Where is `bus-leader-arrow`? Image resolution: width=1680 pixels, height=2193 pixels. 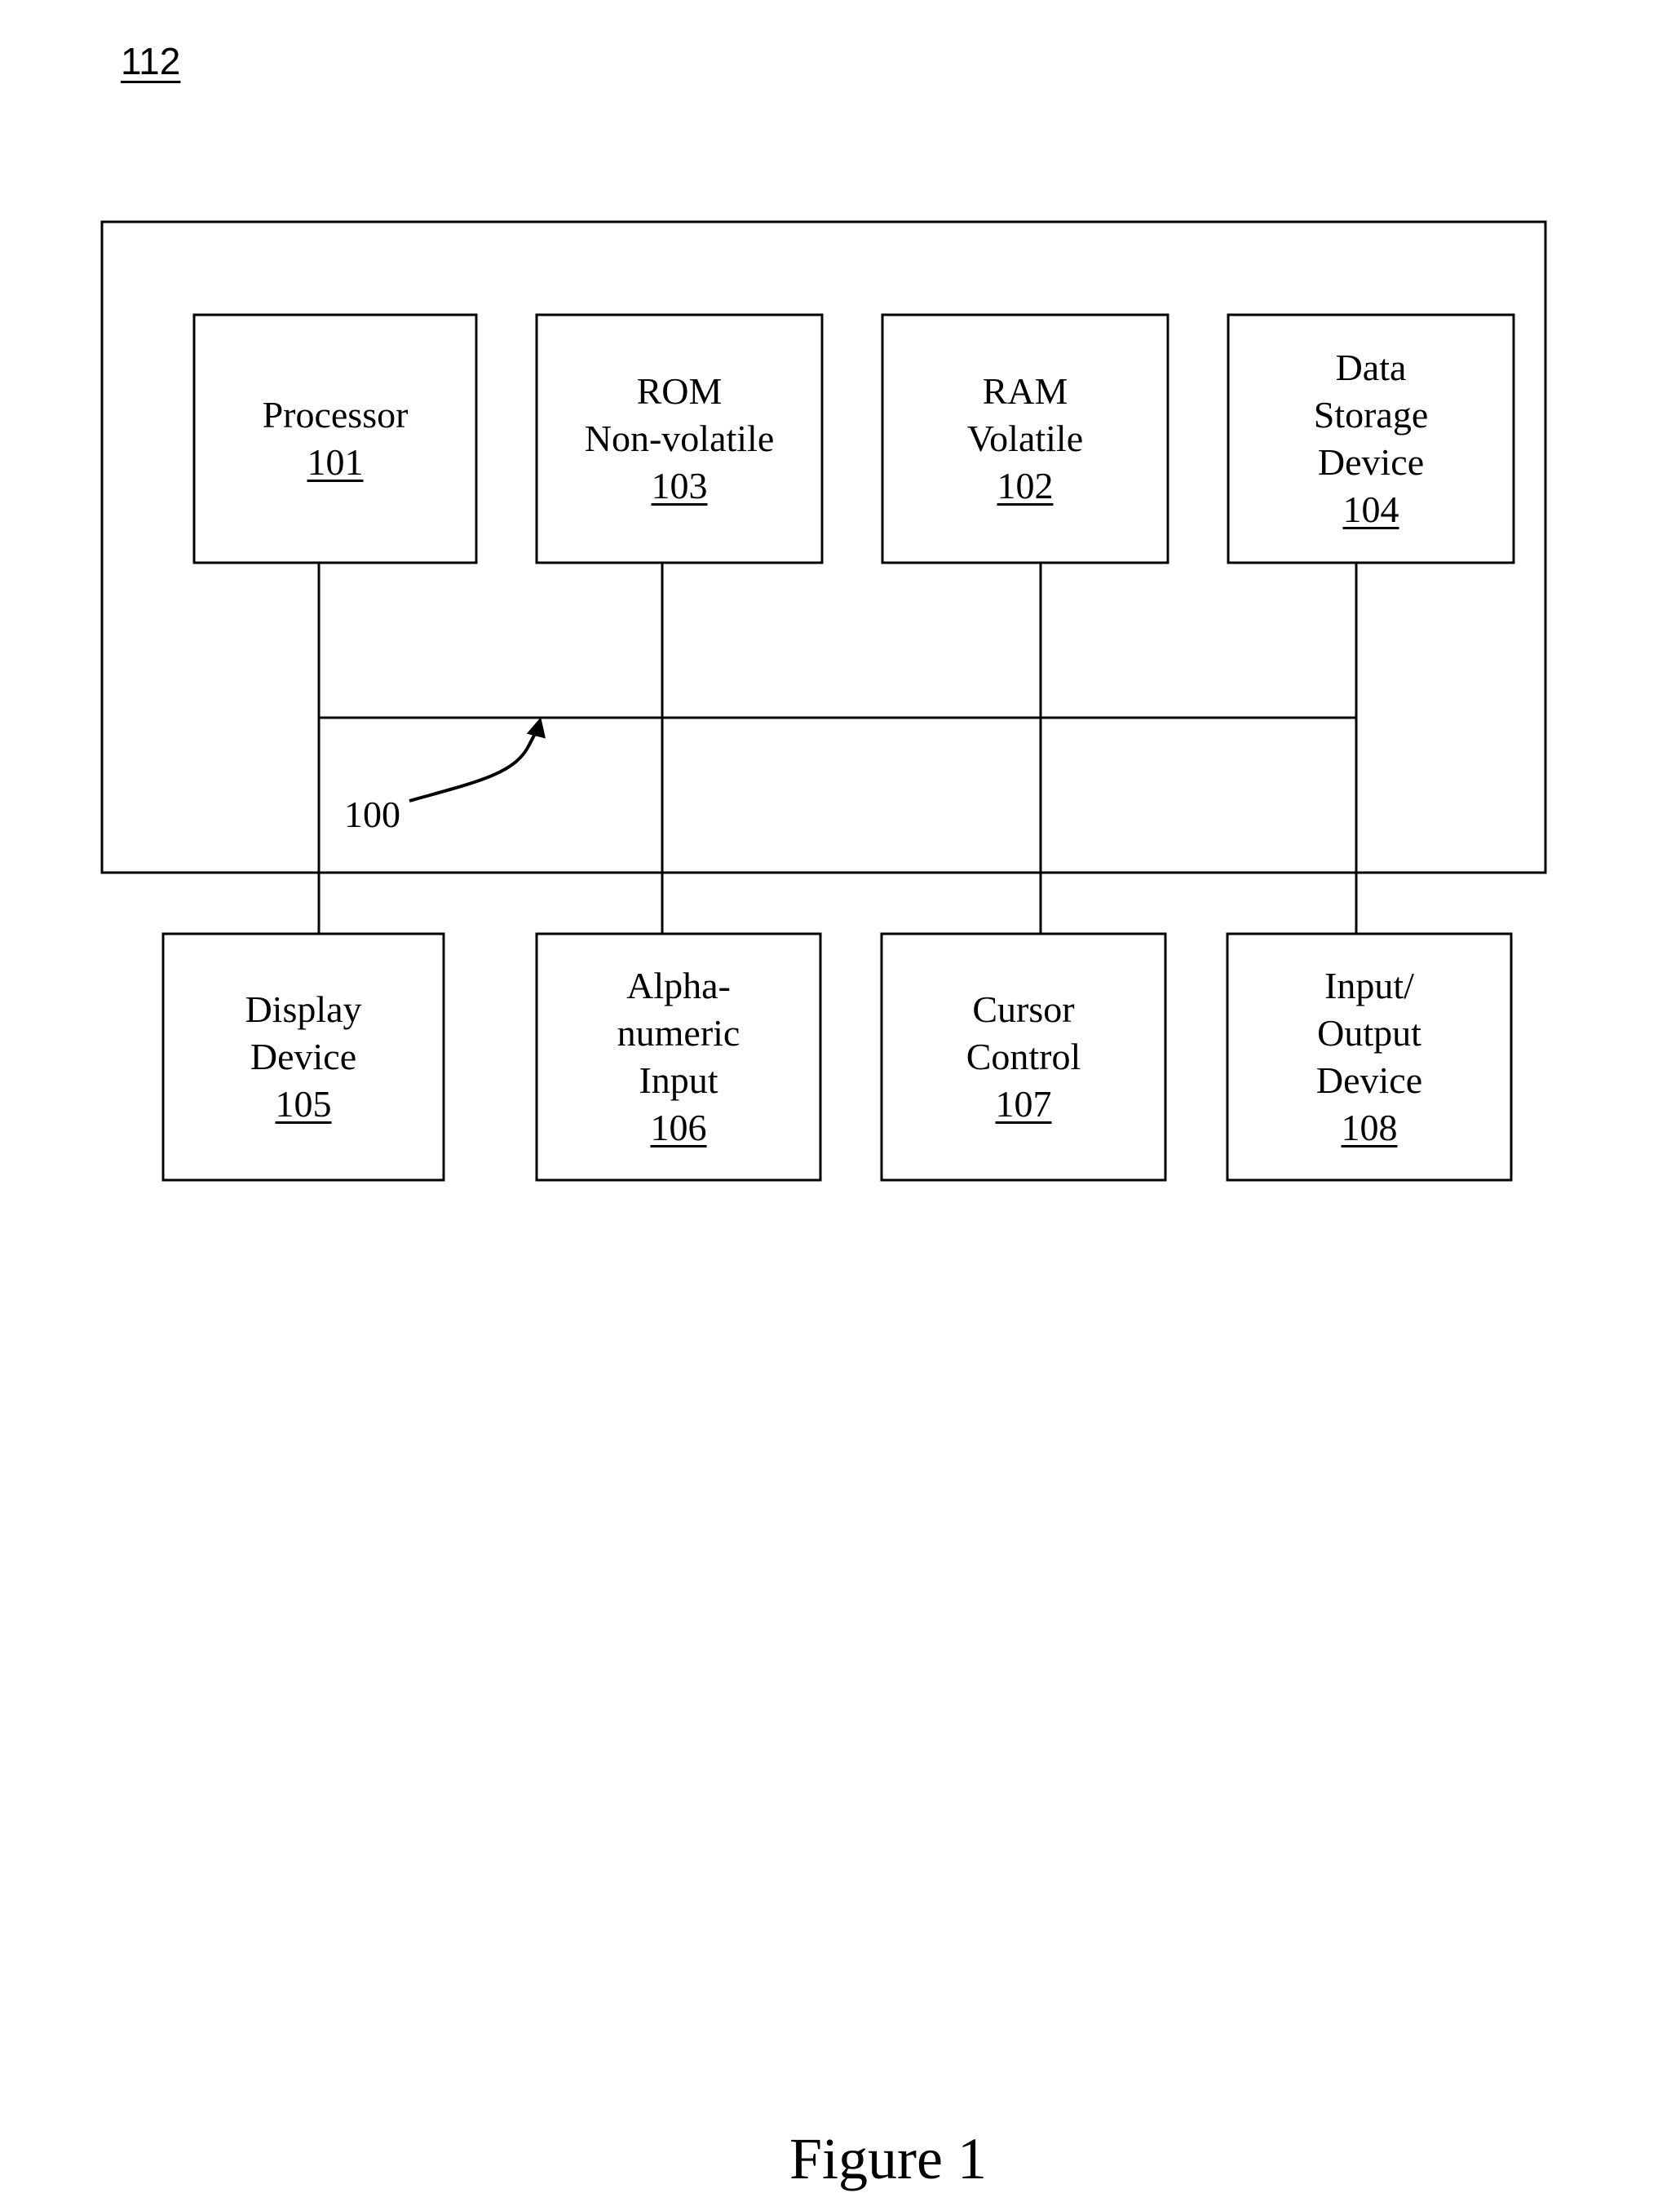
bus-leader-arrow is located at coordinates (477, 759).